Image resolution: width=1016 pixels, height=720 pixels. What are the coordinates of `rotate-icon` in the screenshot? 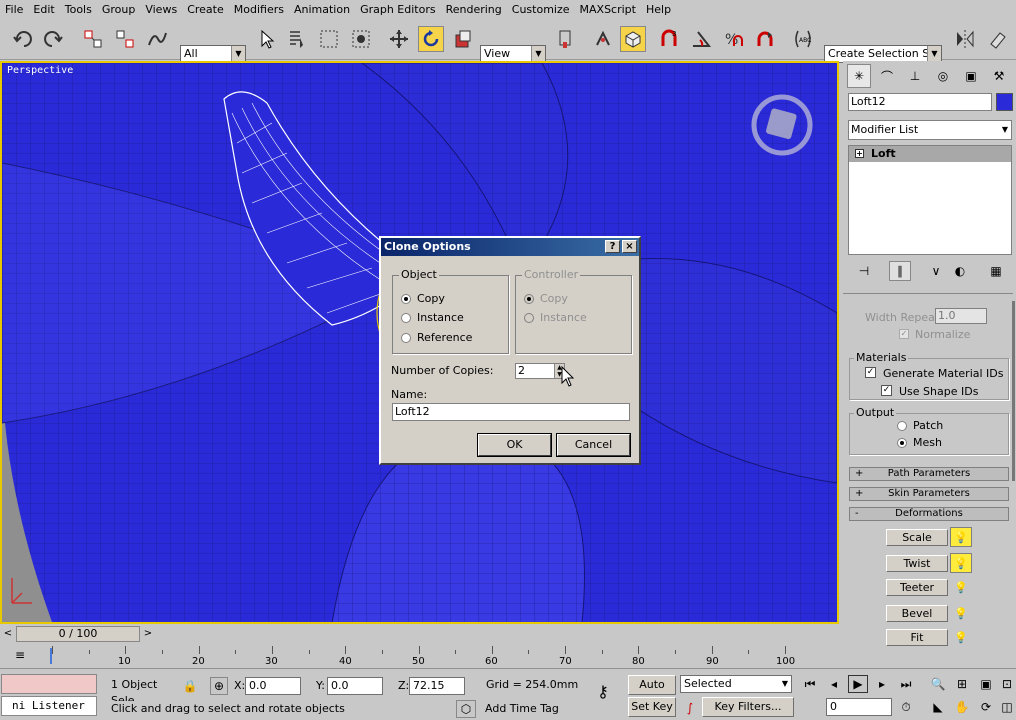 It's located at (431, 39).